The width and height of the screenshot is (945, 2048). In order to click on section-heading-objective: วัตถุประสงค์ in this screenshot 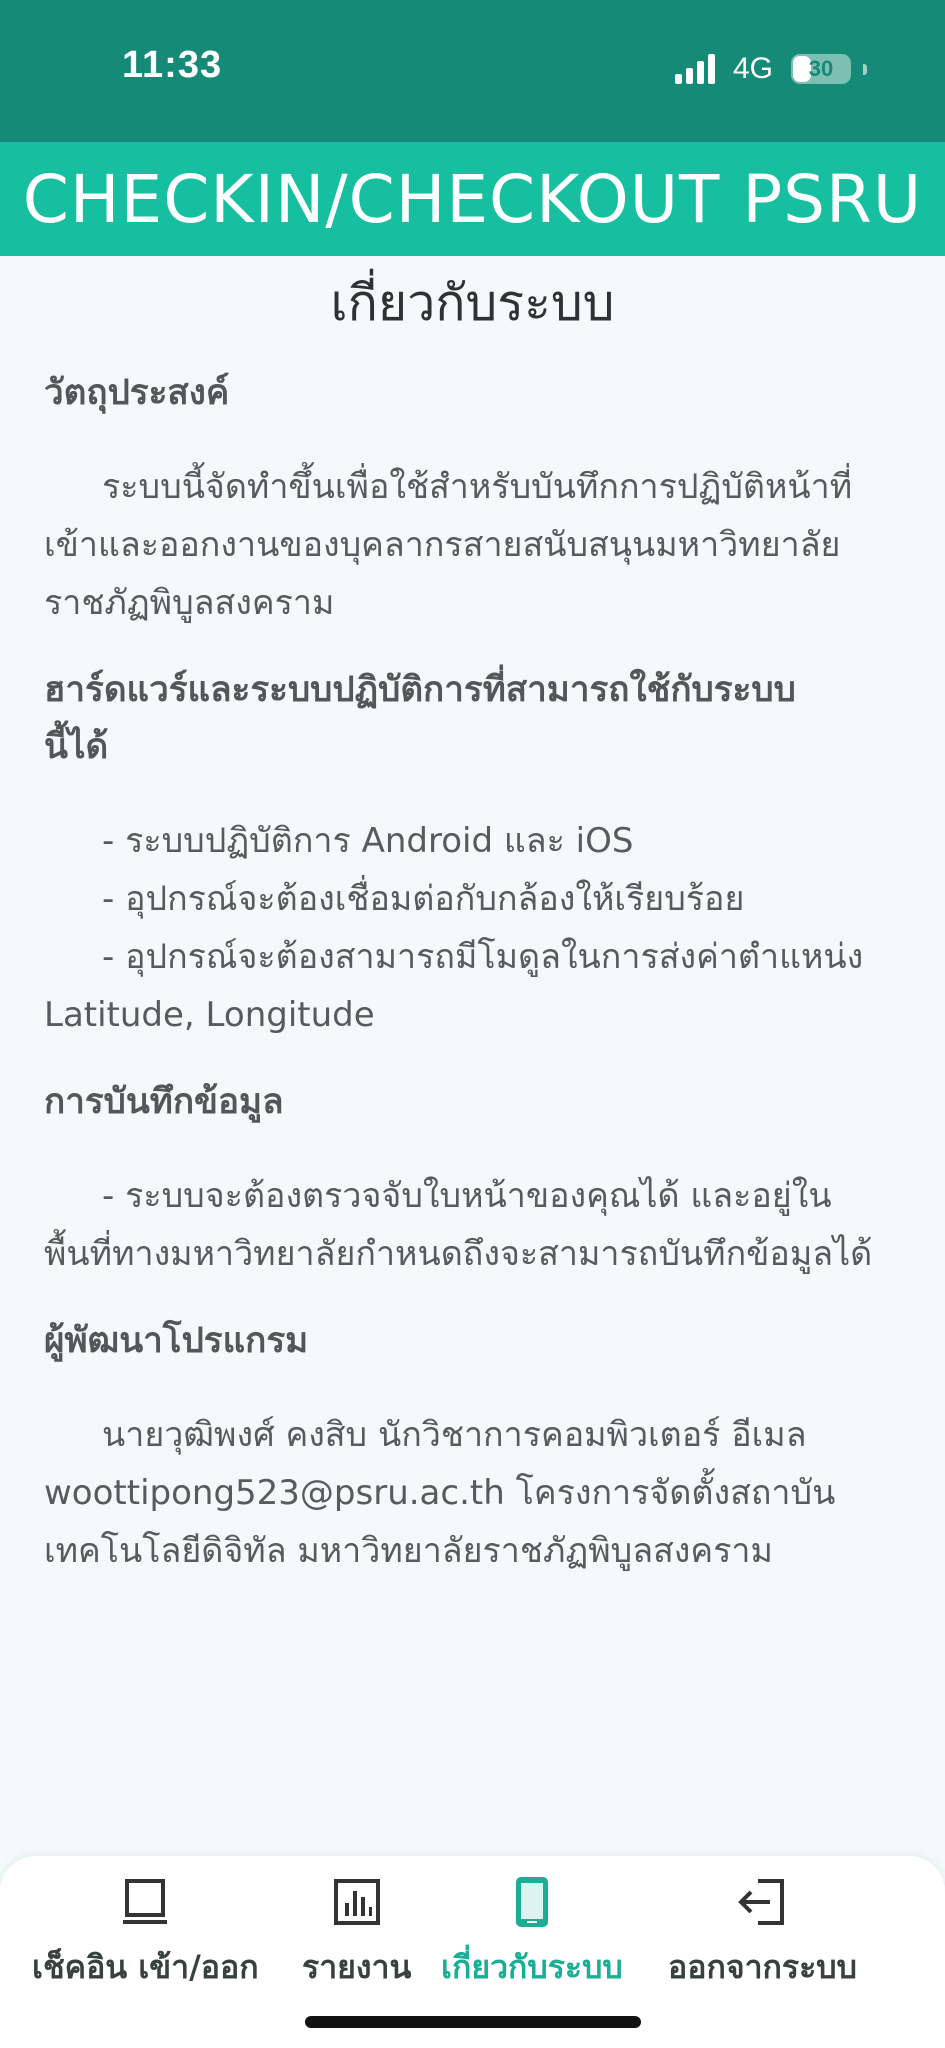, I will do `click(137, 393)`.